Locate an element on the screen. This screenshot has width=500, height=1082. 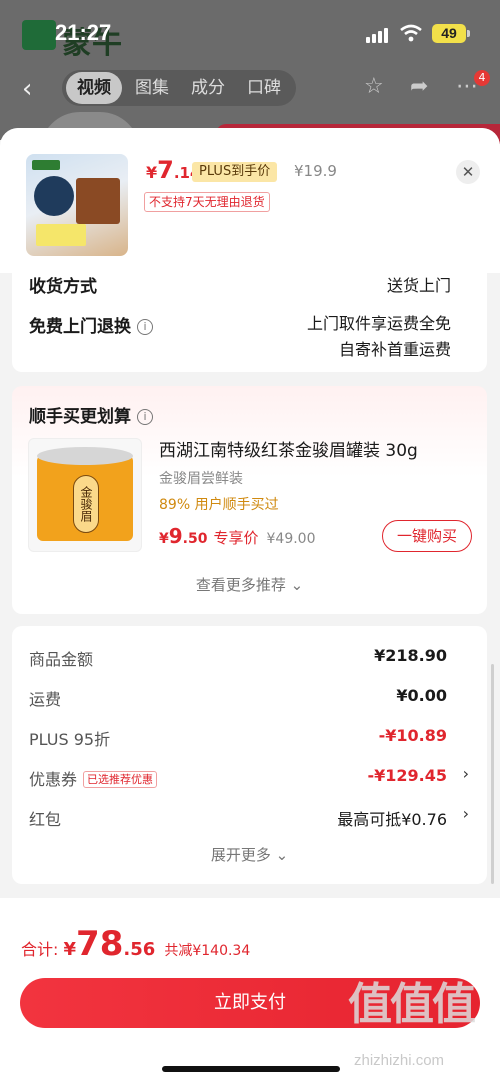
home-indicator is located at coordinates (251, 1069).